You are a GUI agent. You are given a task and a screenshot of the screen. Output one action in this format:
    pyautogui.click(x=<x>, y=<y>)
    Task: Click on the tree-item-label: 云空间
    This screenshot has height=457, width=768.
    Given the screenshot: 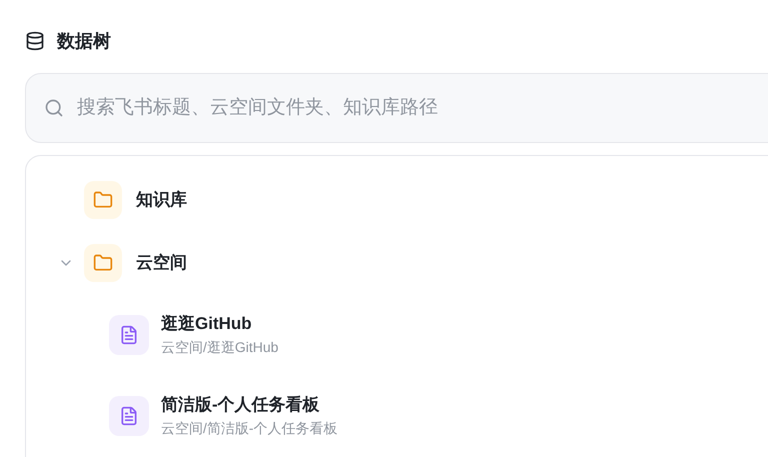 What is the action you would take?
    pyautogui.click(x=161, y=263)
    